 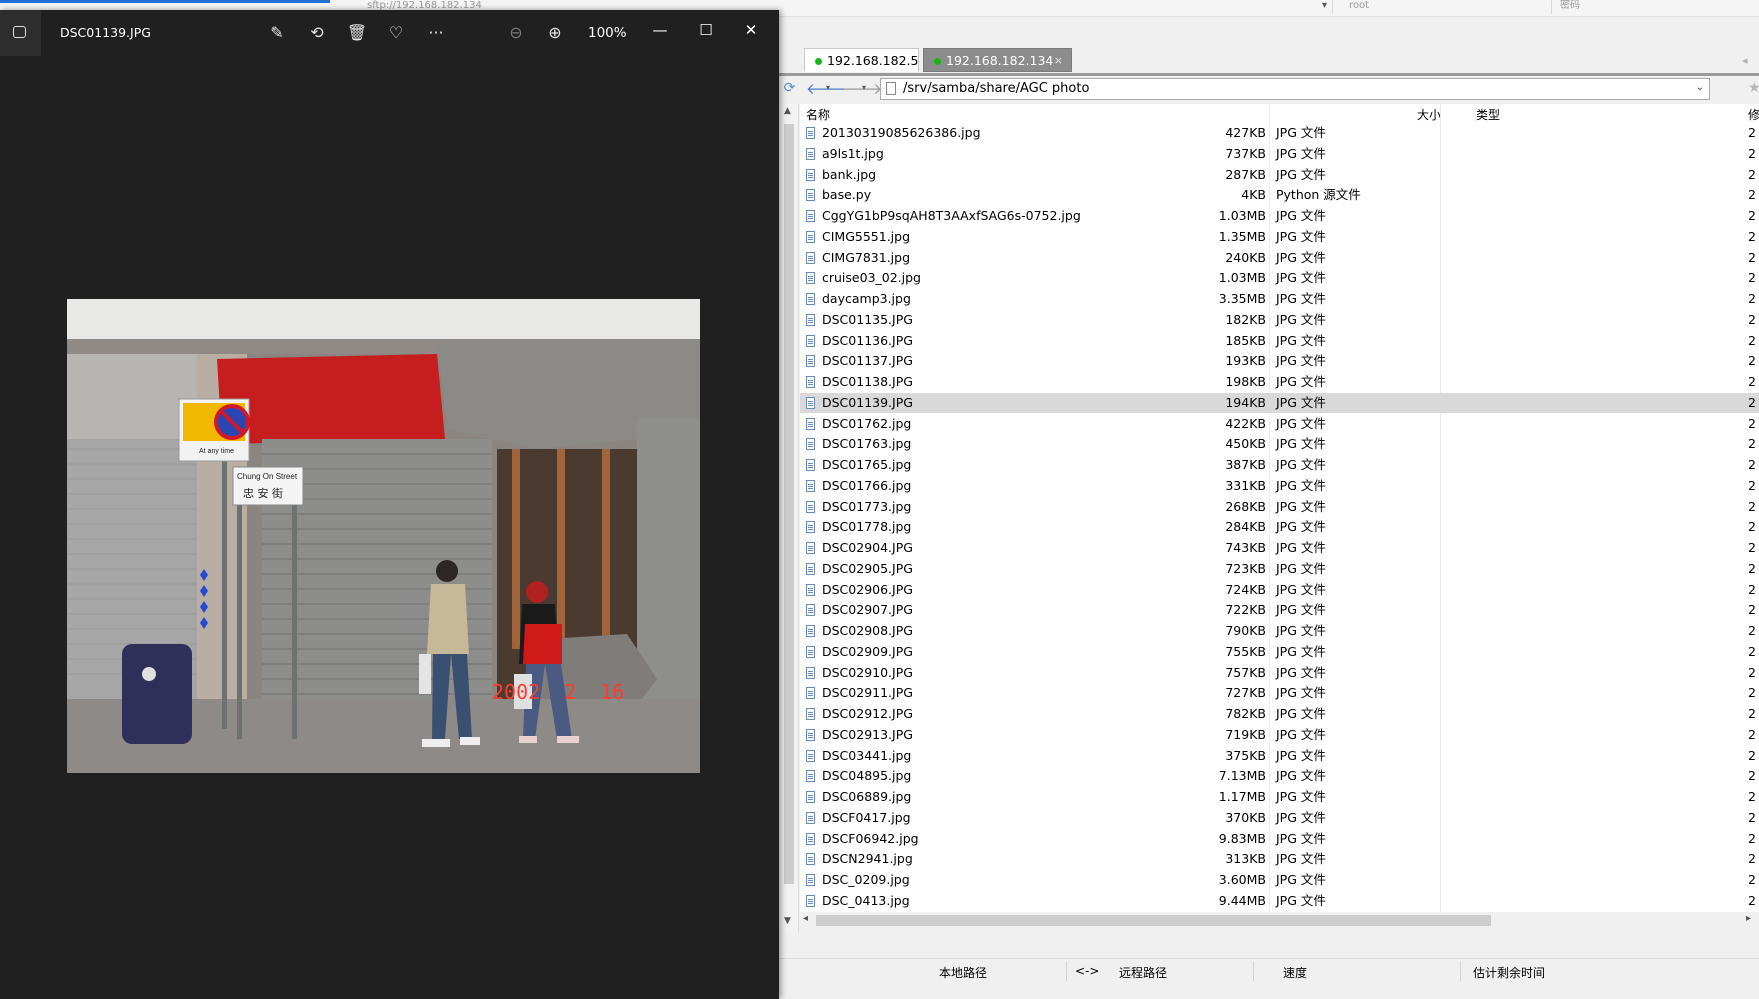 I want to click on table-row: DSC02906.JPG 724KB JPG 文件 2, so click(x=1279, y=590).